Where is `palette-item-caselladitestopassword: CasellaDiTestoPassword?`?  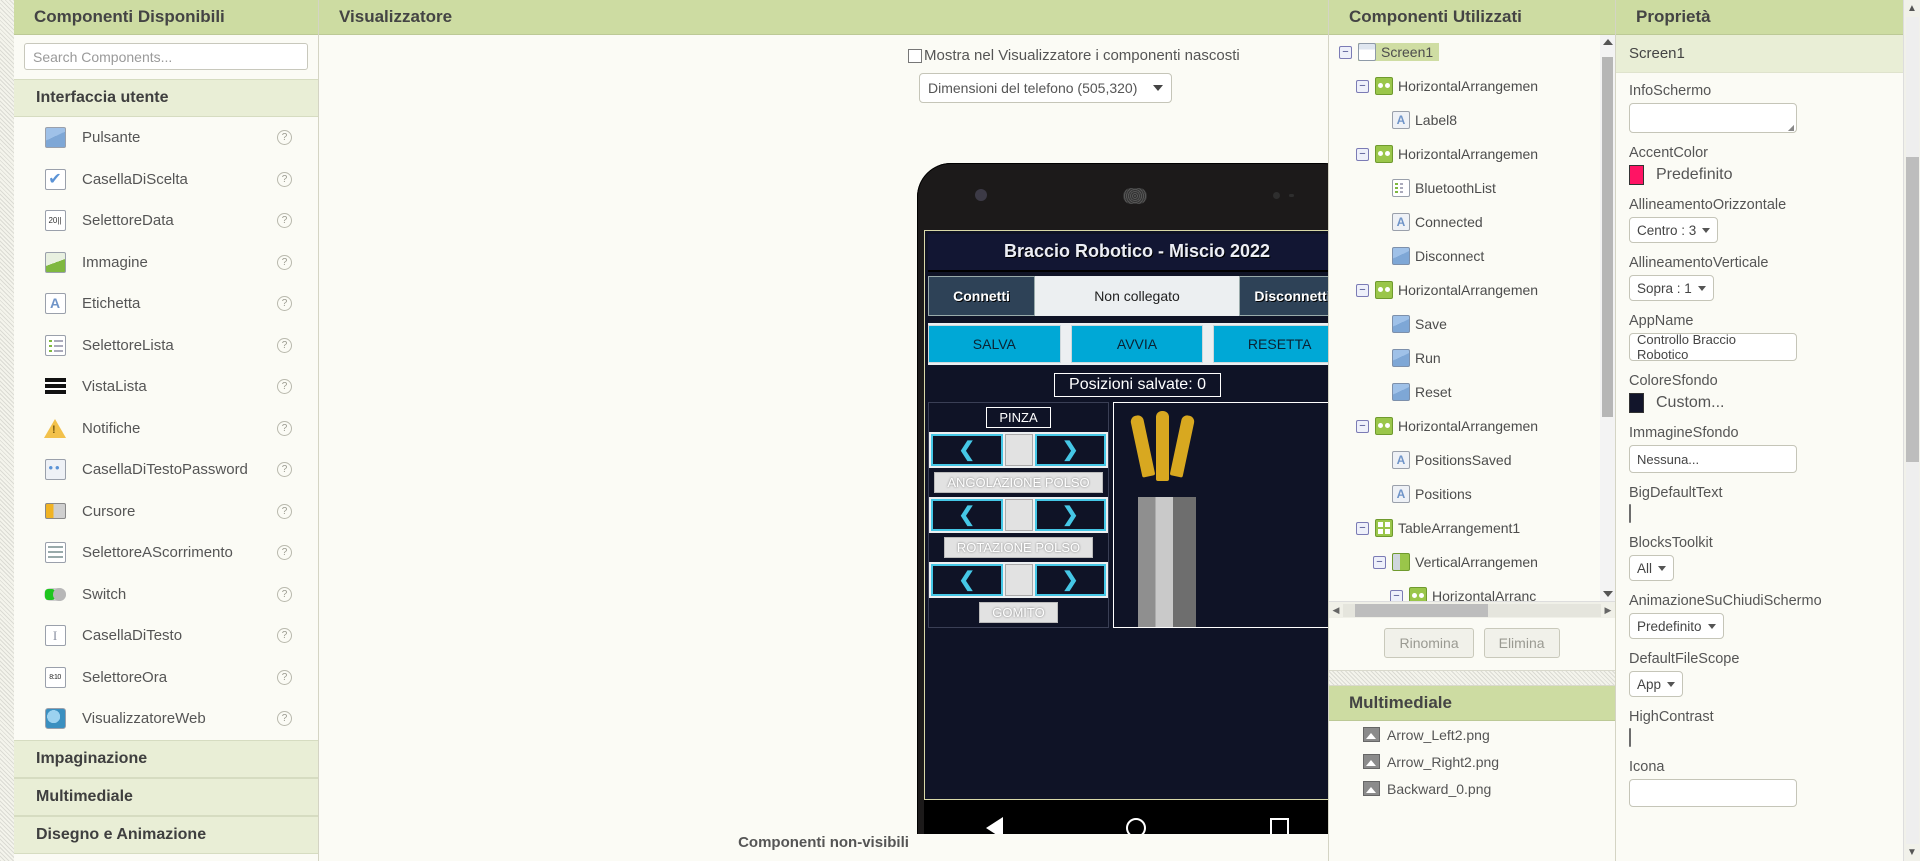 palette-item-caselladitestopassword: CasellaDiTestoPassword? is located at coordinates (166, 470).